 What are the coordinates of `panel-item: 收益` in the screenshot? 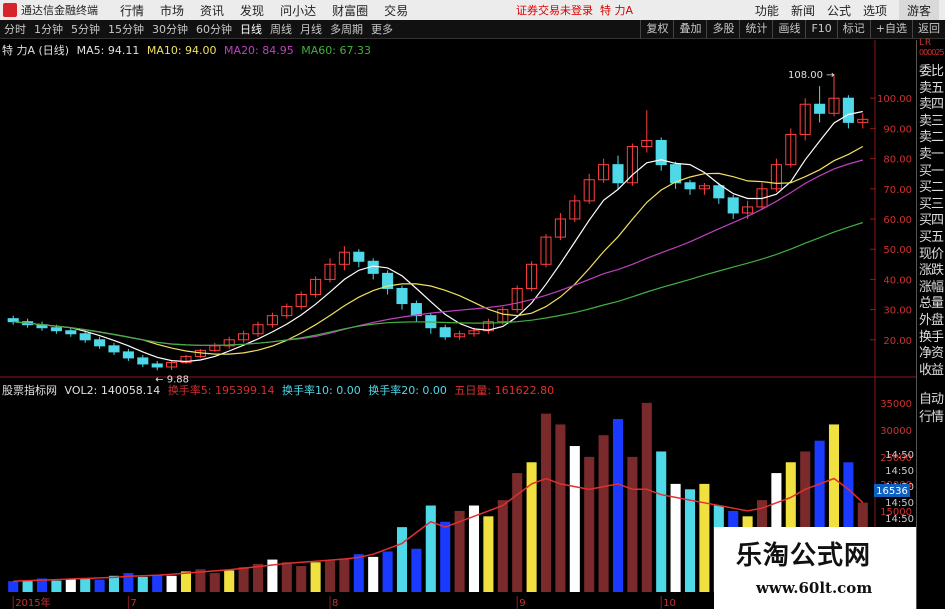 It's located at (931, 370).